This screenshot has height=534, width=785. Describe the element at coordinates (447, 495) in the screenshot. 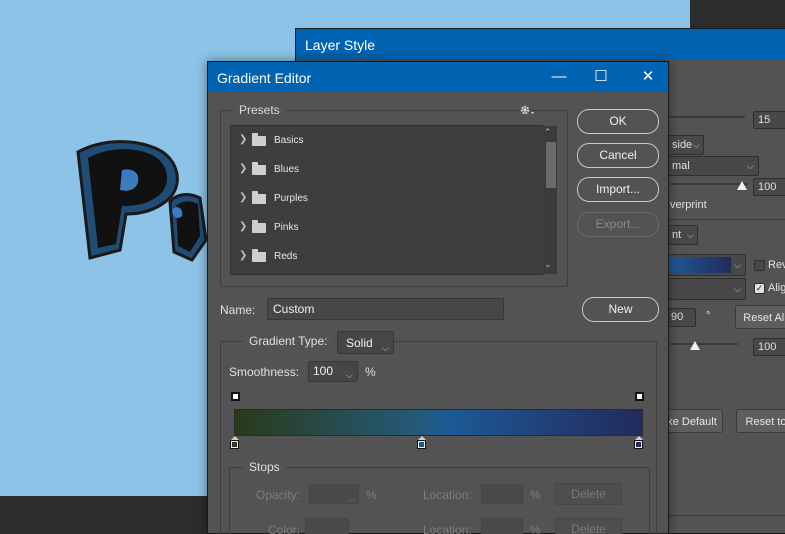

I see `opacity-location-label: Location:` at that location.